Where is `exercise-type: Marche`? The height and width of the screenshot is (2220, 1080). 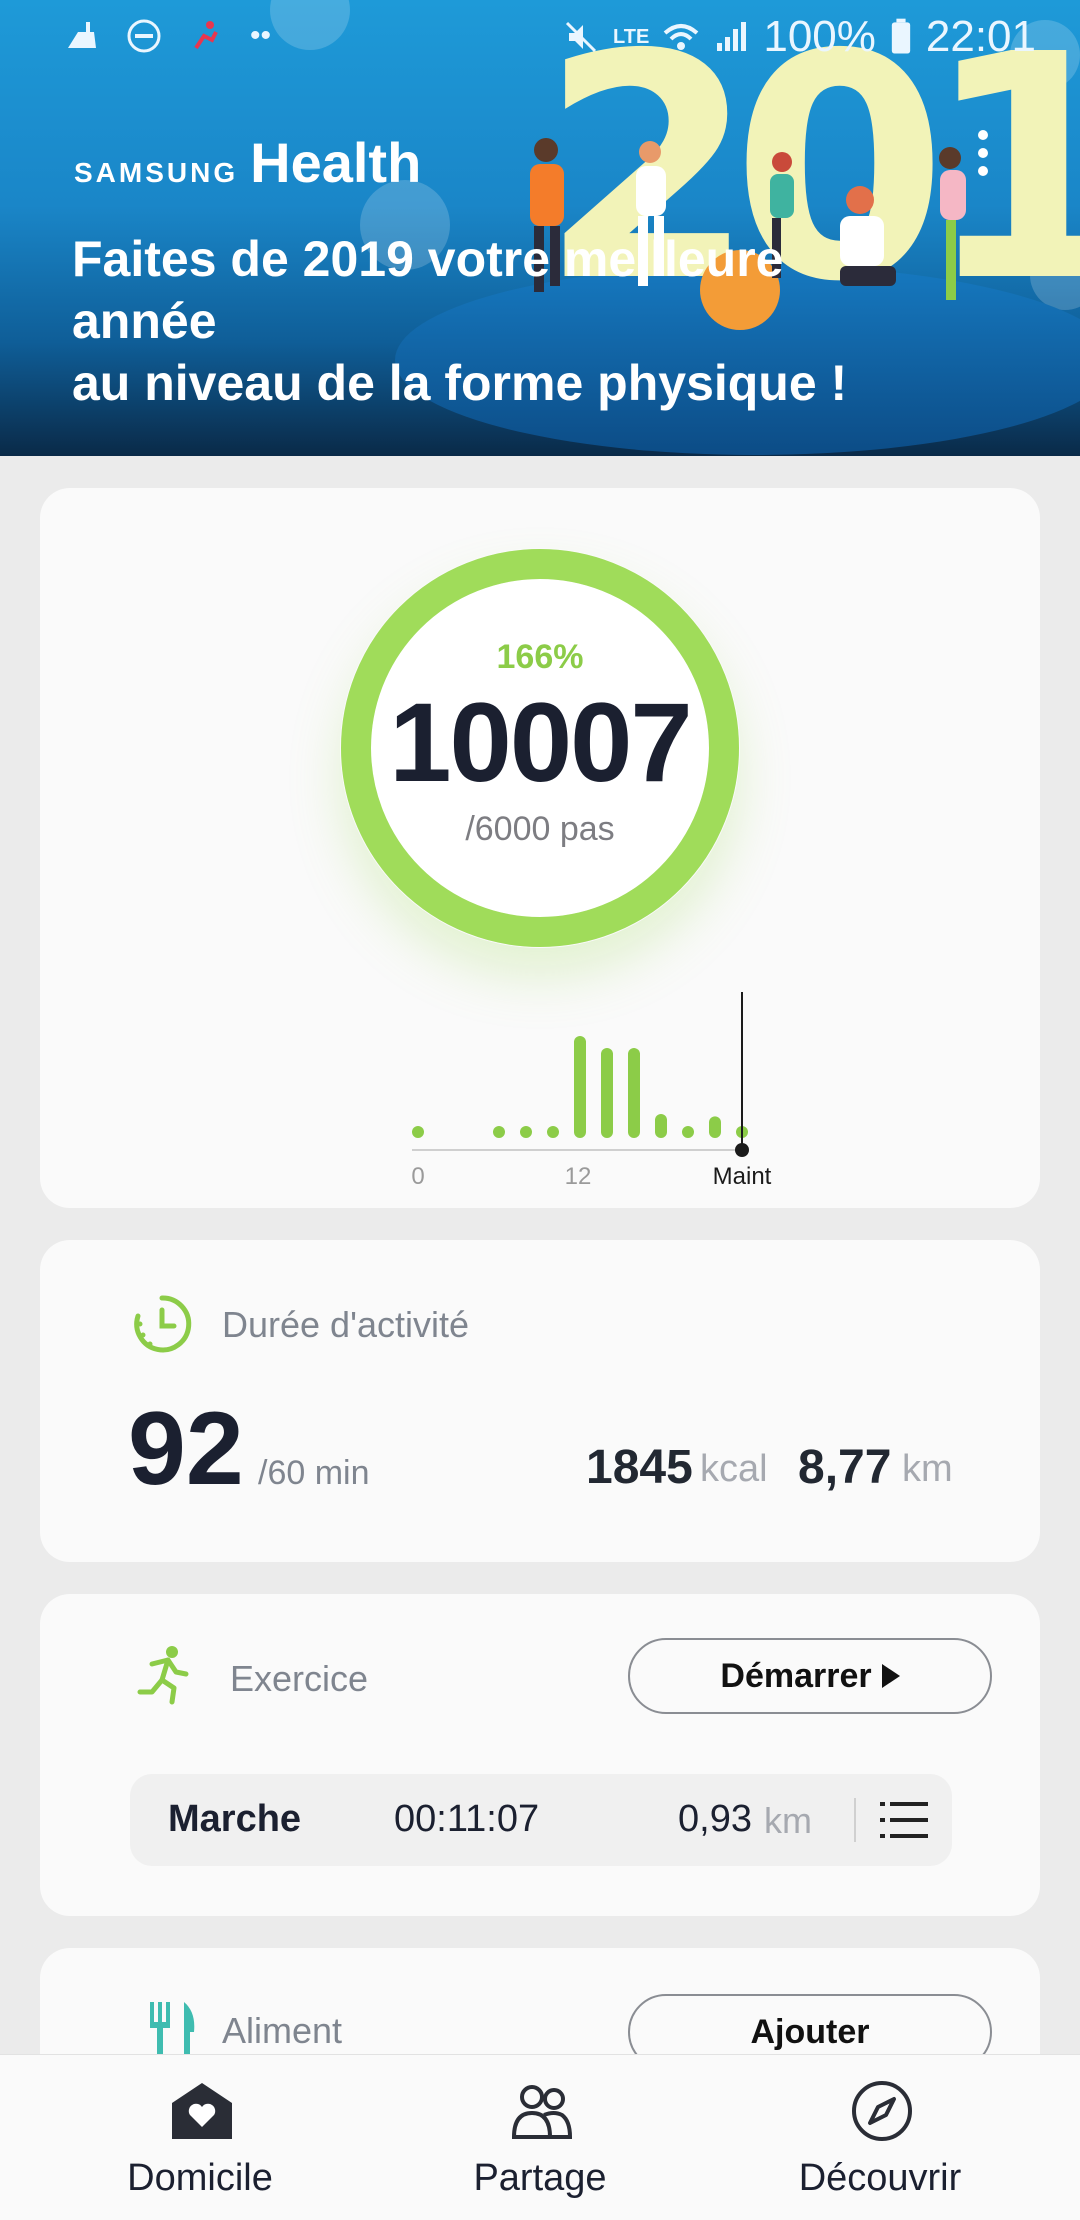 exercise-type: Marche is located at coordinates (235, 1819).